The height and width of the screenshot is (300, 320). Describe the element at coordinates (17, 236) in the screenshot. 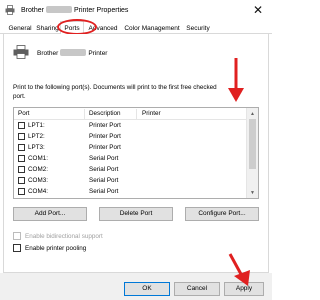

I see `bidirectional-checkbox` at that location.